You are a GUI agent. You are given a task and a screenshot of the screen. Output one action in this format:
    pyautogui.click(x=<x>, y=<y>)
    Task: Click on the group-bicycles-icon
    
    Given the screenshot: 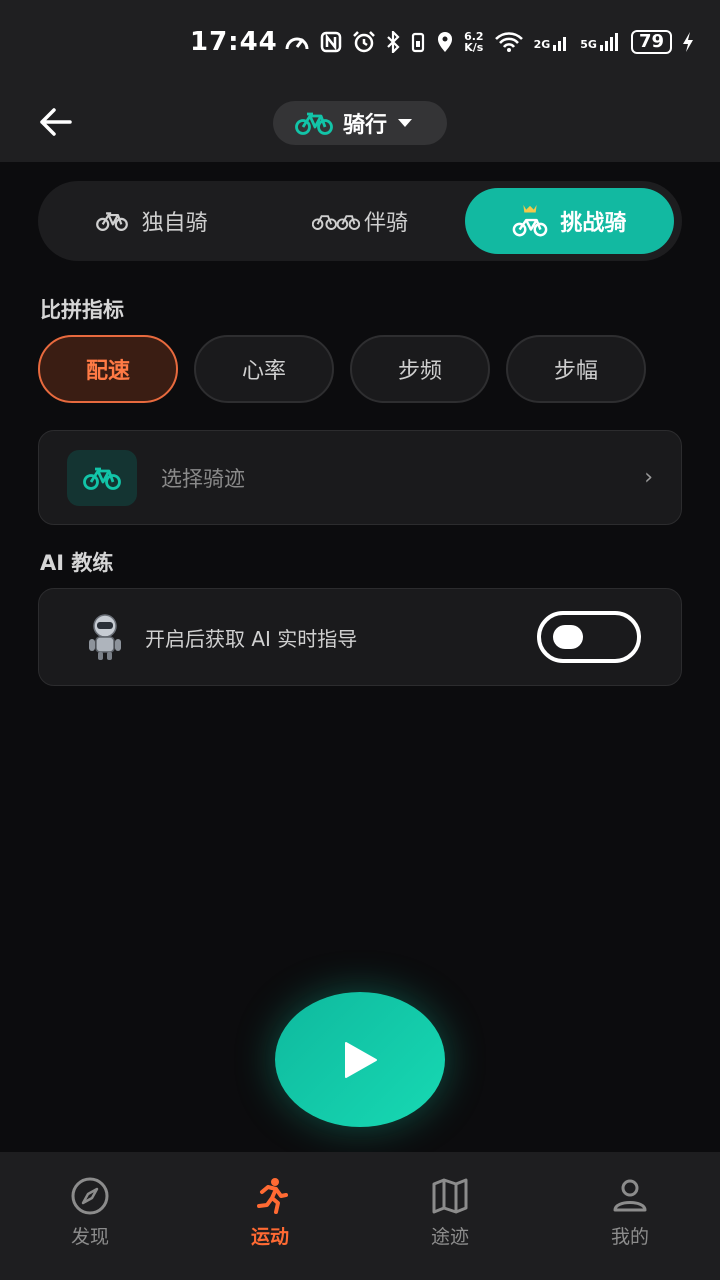 What is the action you would take?
    pyautogui.click(x=335, y=222)
    